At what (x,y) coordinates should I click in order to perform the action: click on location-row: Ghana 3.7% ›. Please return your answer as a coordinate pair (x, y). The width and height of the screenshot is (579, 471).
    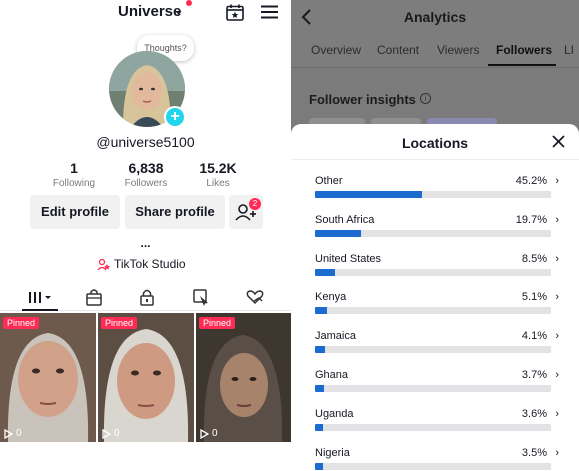
    Looking at the image, I should click on (437, 386).